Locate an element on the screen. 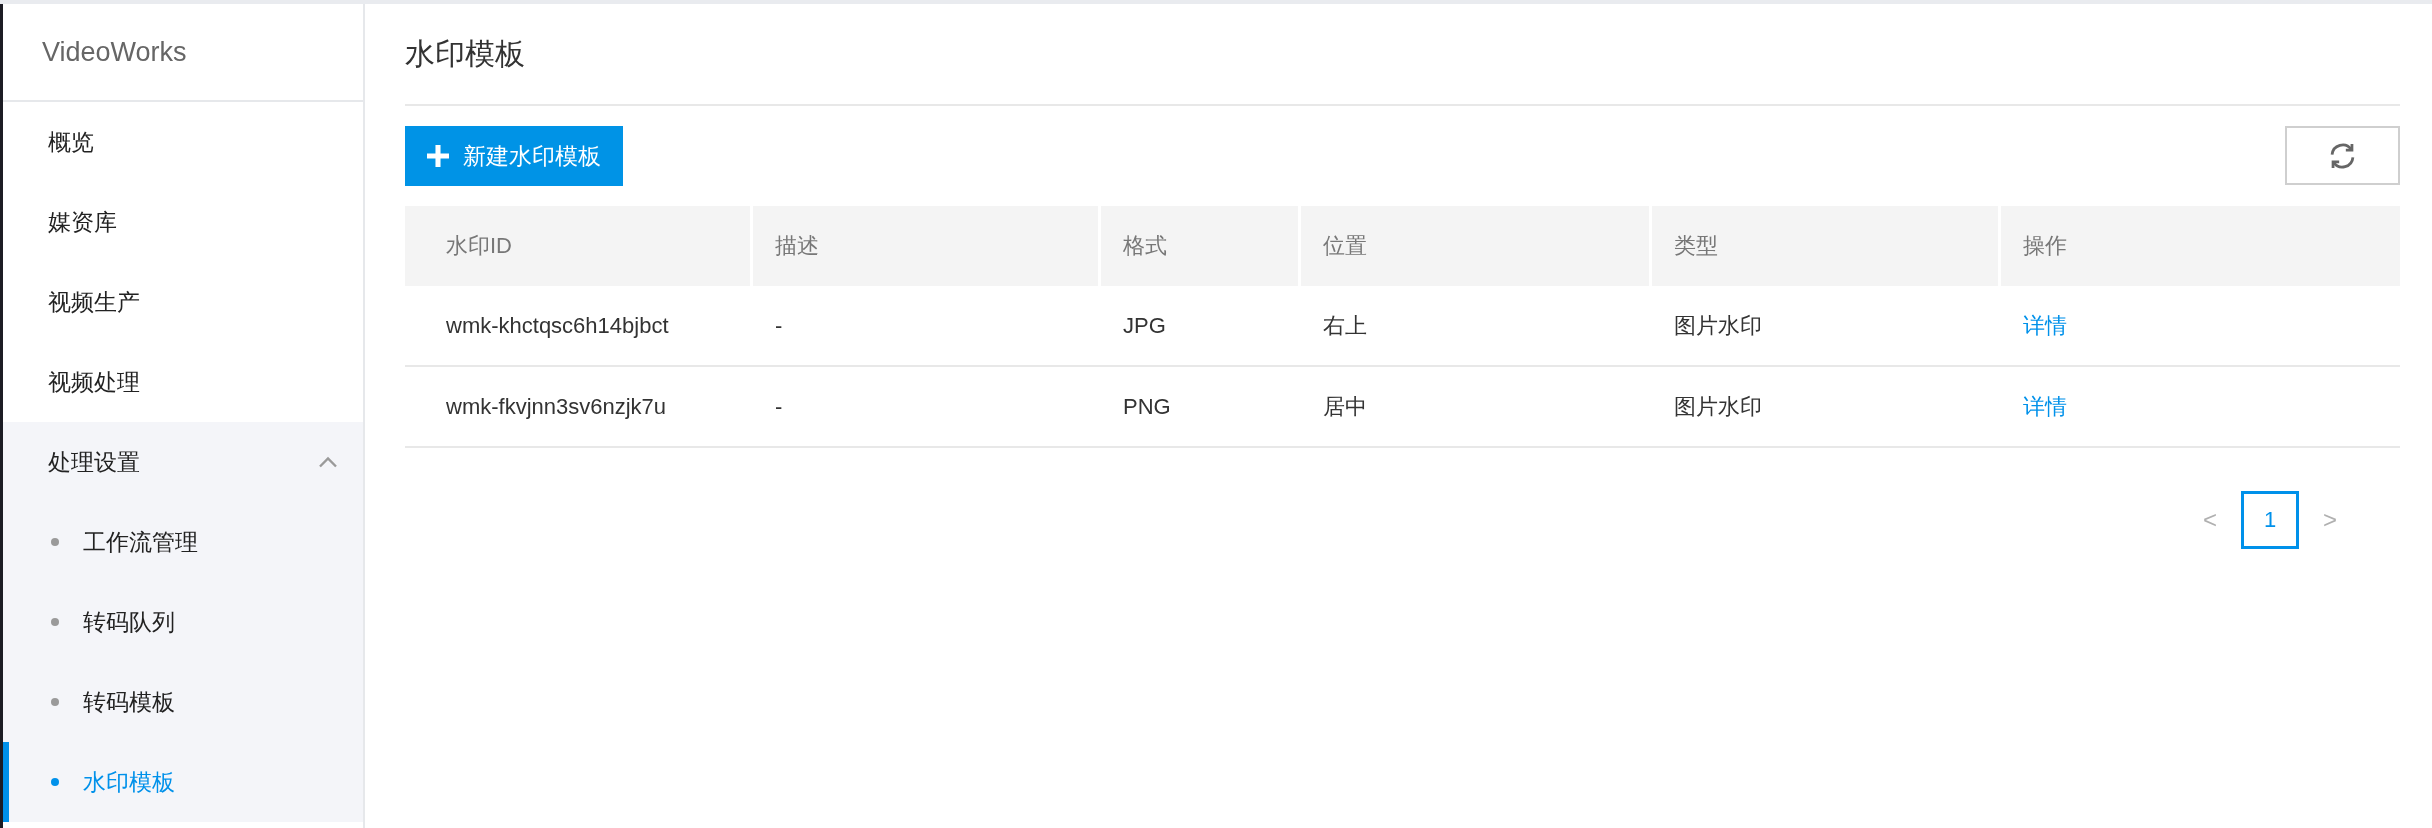 The width and height of the screenshot is (2432, 828). nav-subitem: 转码模板 is located at coordinates (183, 702).